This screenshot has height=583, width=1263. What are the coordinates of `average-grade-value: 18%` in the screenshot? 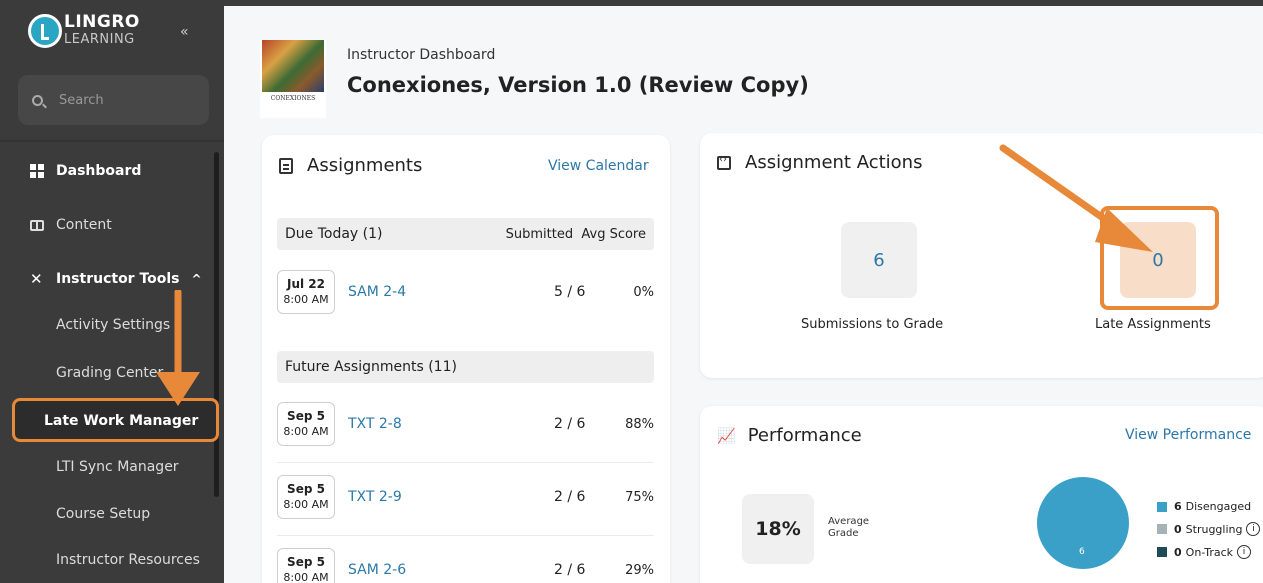 It's located at (778, 529).